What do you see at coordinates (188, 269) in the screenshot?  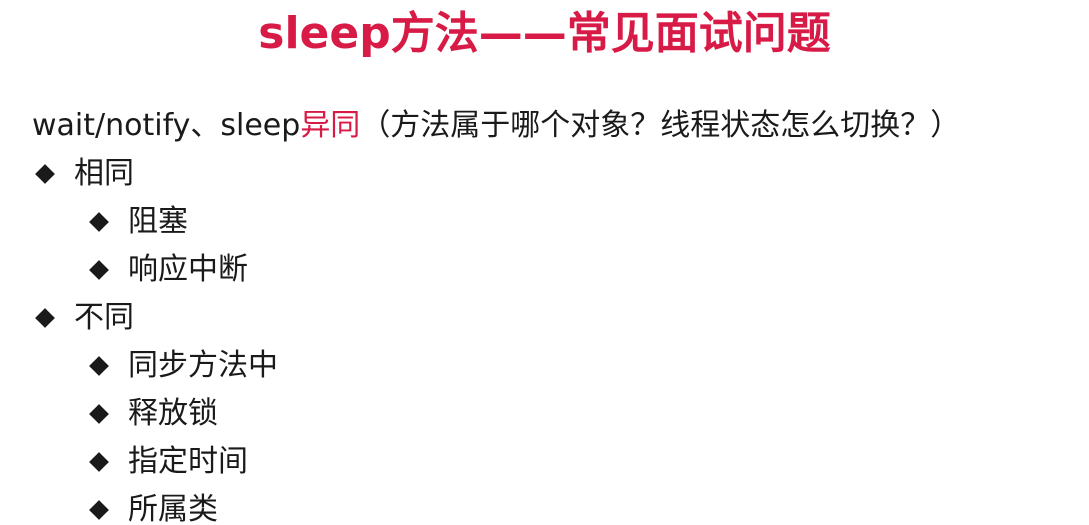 I see `list-item-label: 响应中断` at bounding box center [188, 269].